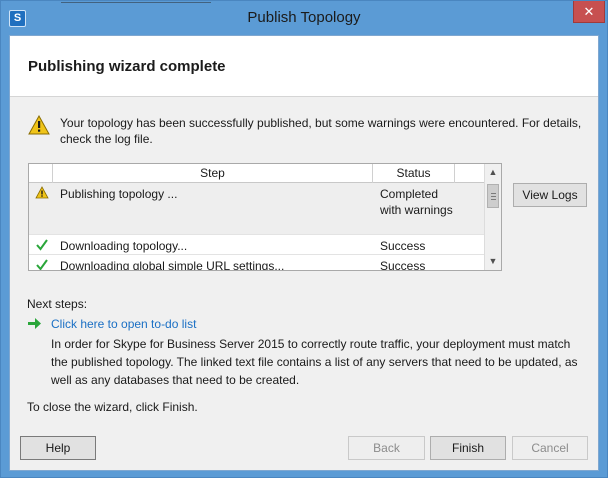 The image size is (608, 478). What do you see at coordinates (34, 323) in the screenshot?
I see `arrow-right-icon` at bounding box center [34, 323].